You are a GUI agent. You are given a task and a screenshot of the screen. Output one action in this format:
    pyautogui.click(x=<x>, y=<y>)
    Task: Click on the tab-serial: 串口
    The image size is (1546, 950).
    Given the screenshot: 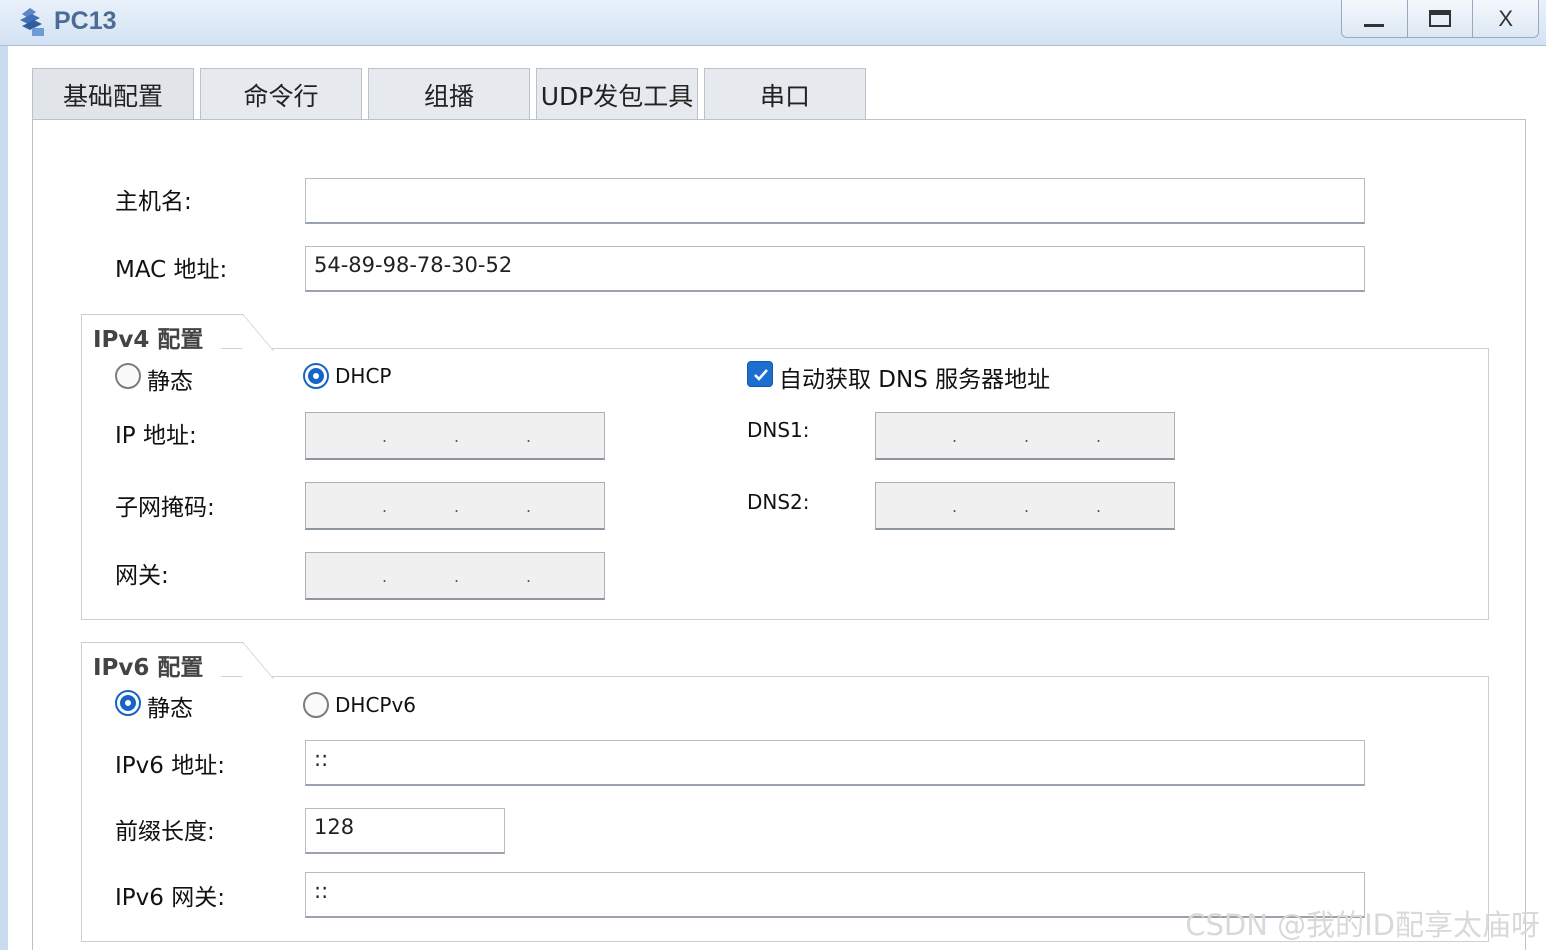 What is the action you would take?
    pyautogui.click(x=785, y=94)
    